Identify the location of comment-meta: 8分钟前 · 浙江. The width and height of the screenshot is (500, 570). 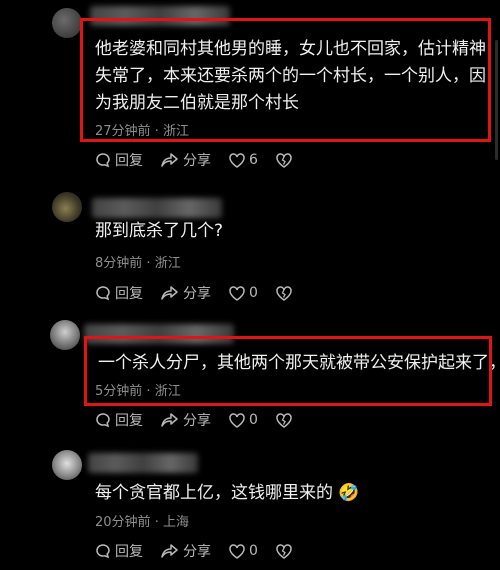
(138, 261).